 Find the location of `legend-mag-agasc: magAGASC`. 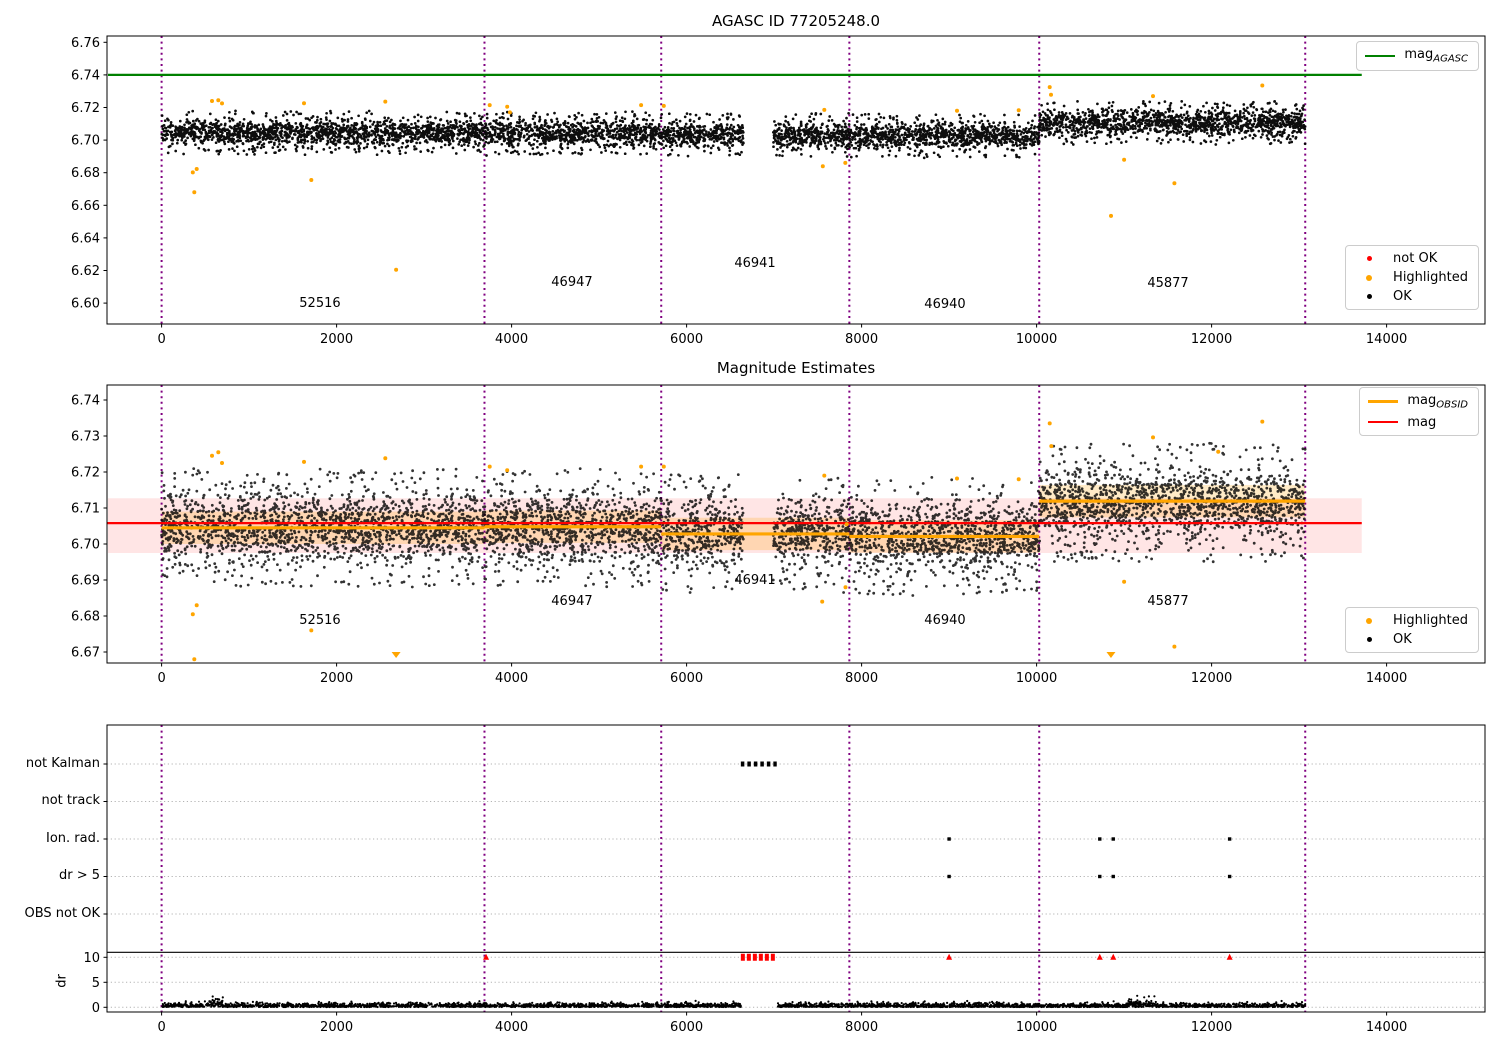

legend-mag-agasc: magAGASC is located at coordinates (1417, 56).